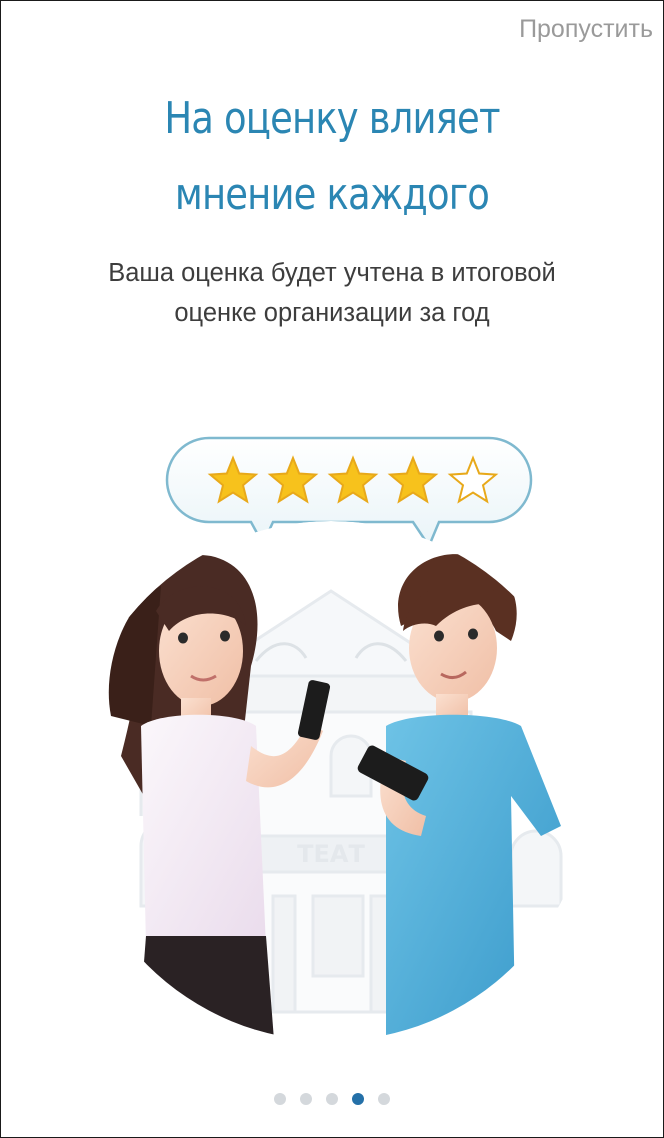  I want to click on title-line-2: мнение каждого, so click(332, 194).